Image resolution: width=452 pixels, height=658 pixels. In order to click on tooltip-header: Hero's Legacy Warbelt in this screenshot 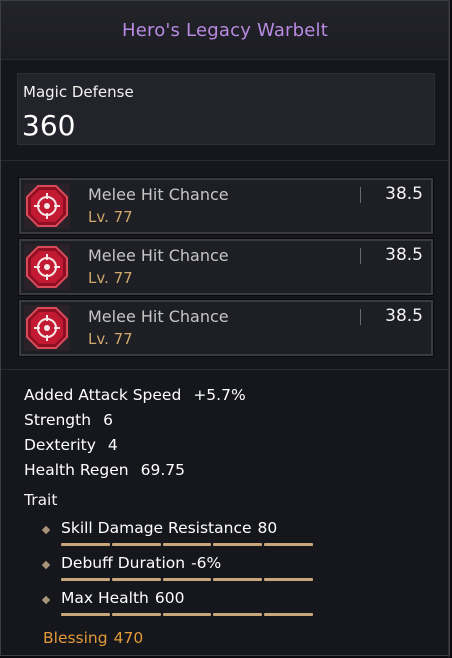, I will do `click(225, 30)`.